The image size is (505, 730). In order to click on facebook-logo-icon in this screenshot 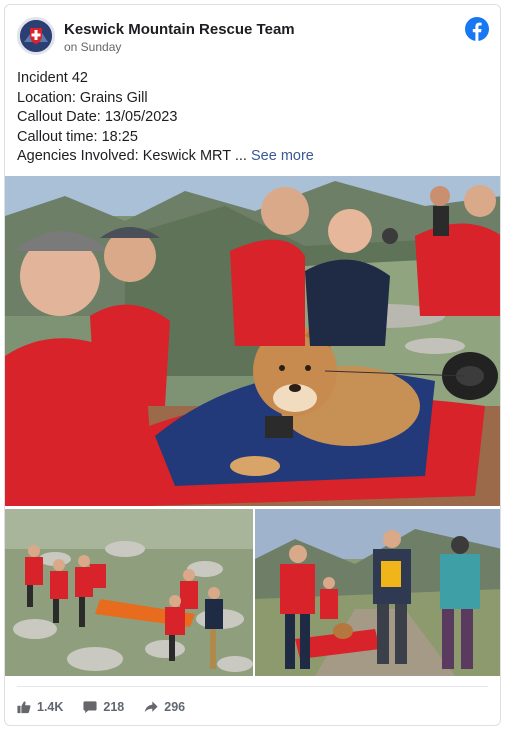, I will do `click(477, 29)`.